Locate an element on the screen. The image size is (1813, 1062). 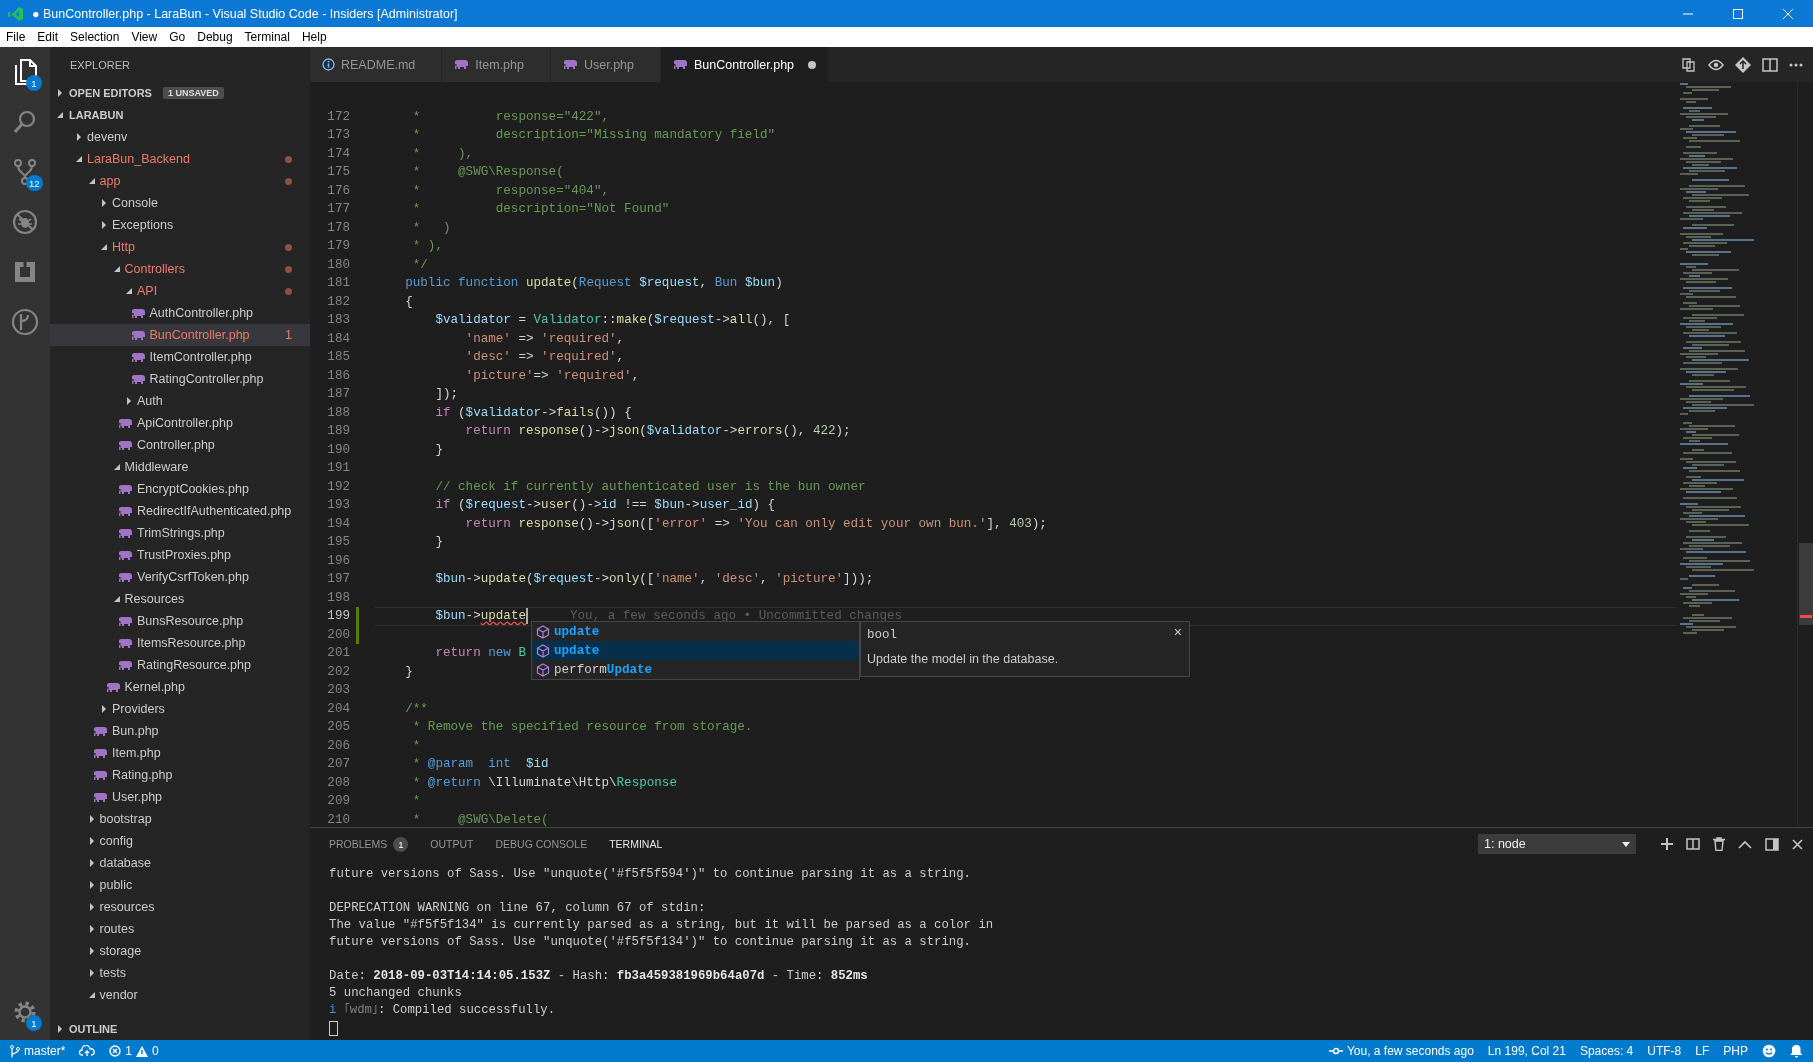
tree-item: Controllers is located at coordinates (180, 269).